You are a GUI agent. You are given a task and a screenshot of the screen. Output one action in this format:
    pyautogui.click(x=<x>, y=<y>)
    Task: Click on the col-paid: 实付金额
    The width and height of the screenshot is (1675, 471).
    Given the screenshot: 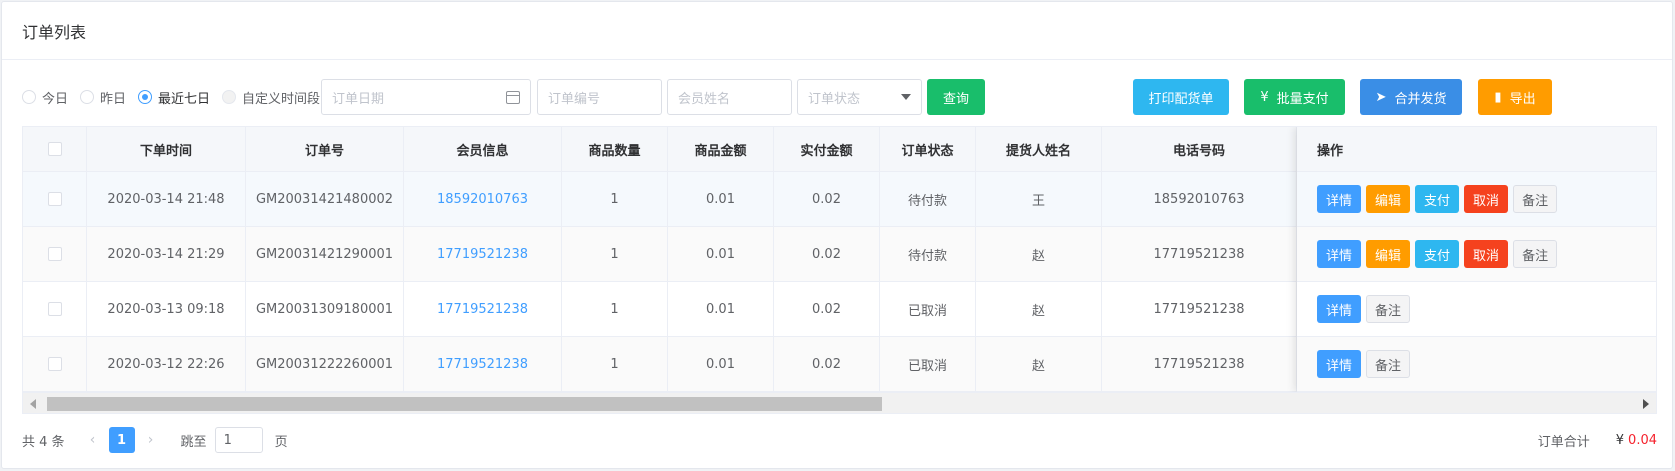 What is the action you would take?
    pyautogui.click(x=827, y=149)
    